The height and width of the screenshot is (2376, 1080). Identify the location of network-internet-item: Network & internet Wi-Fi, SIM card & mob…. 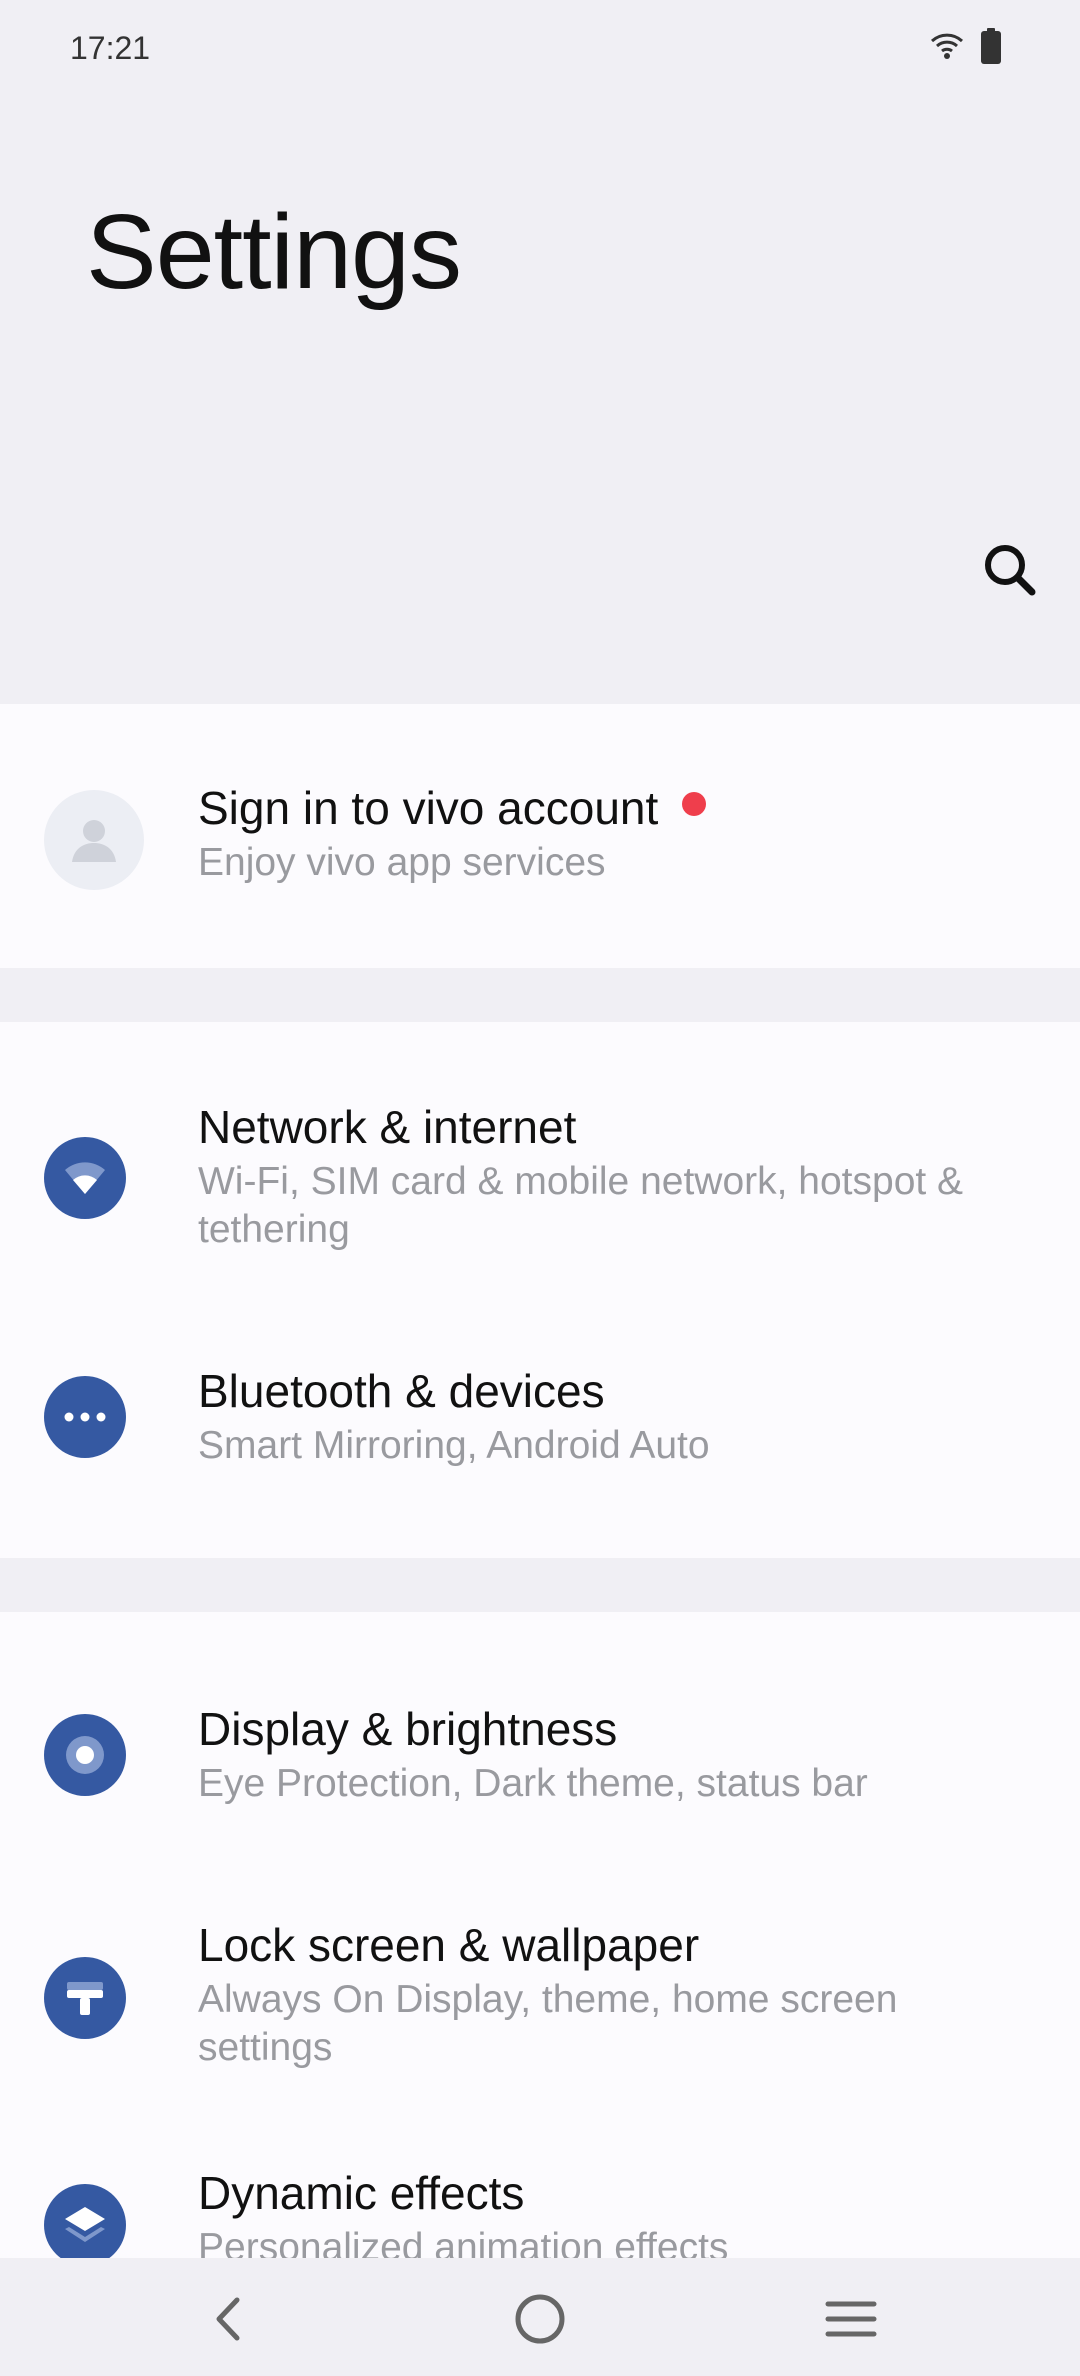
(540, 1179).